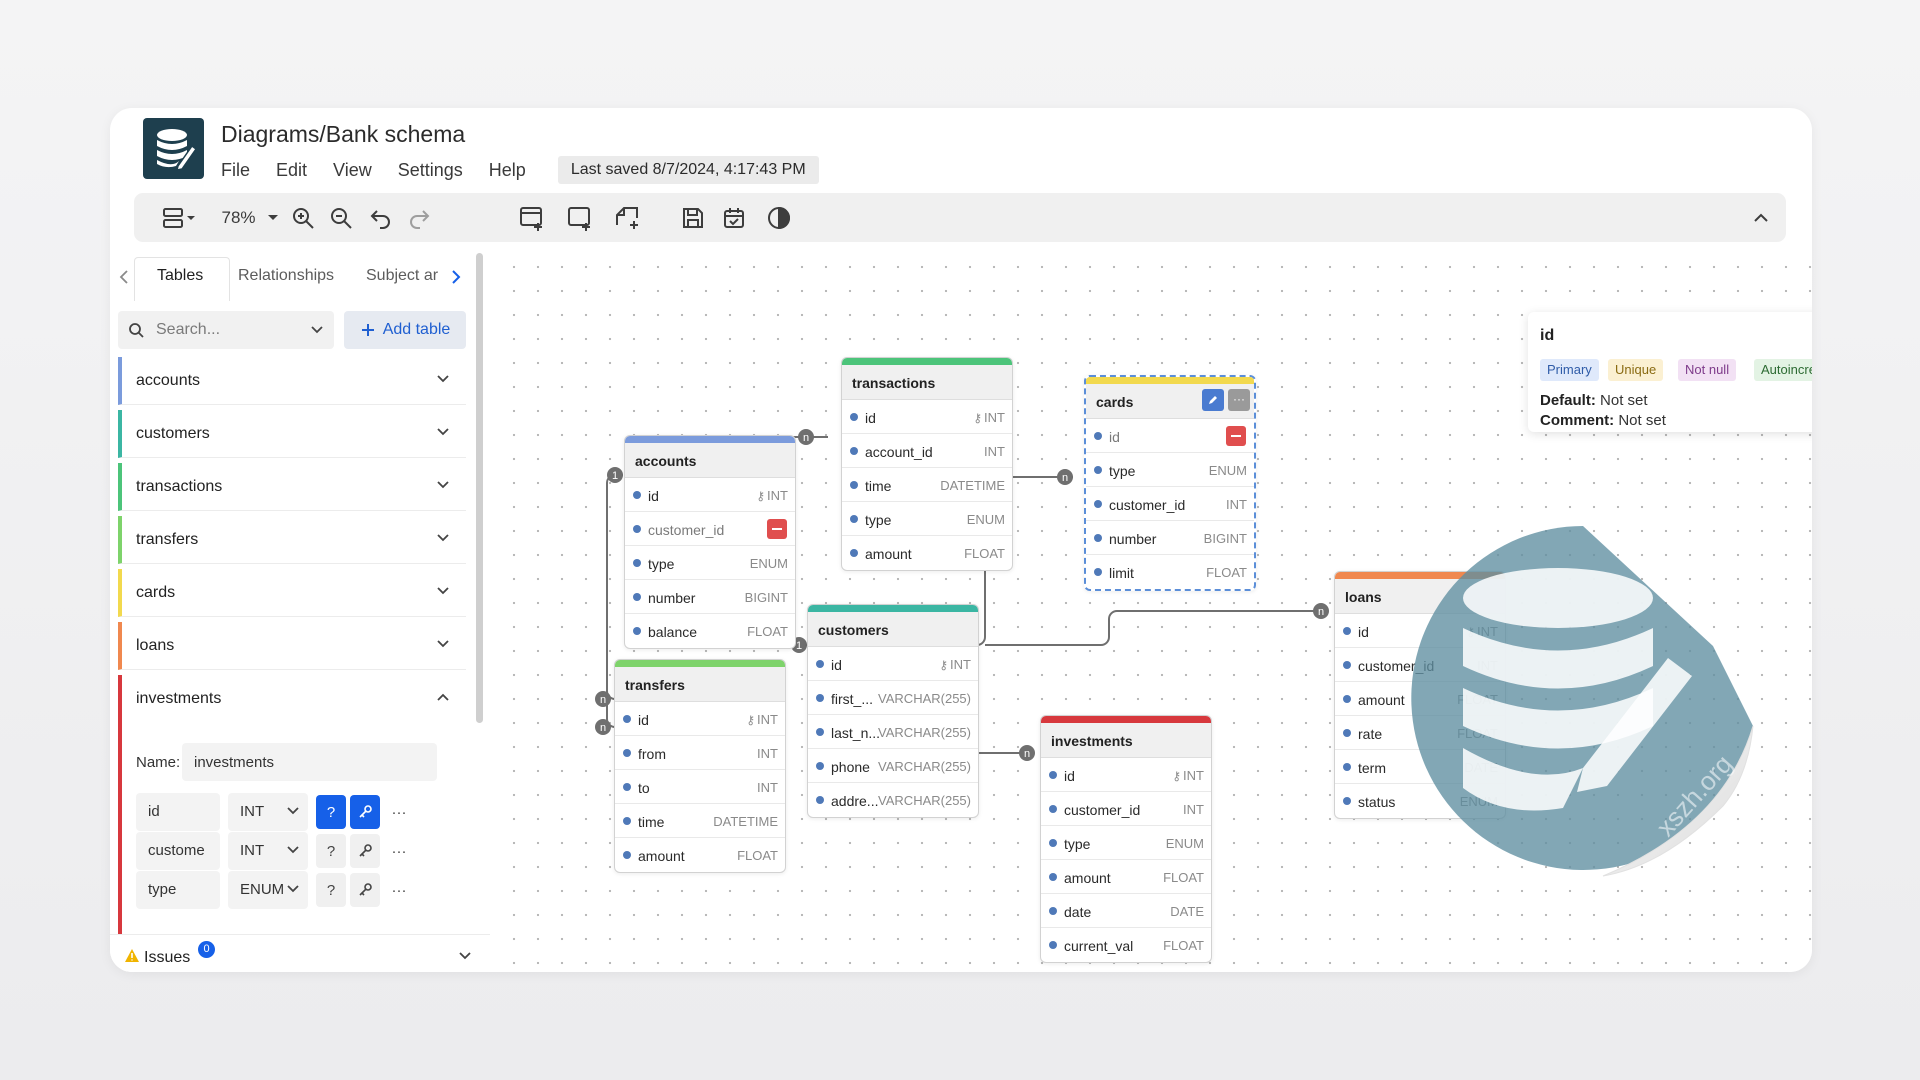  Describe the element at coordinates (479, 488) in the screenshot. I see `sidebar-scrollbar` at that location.